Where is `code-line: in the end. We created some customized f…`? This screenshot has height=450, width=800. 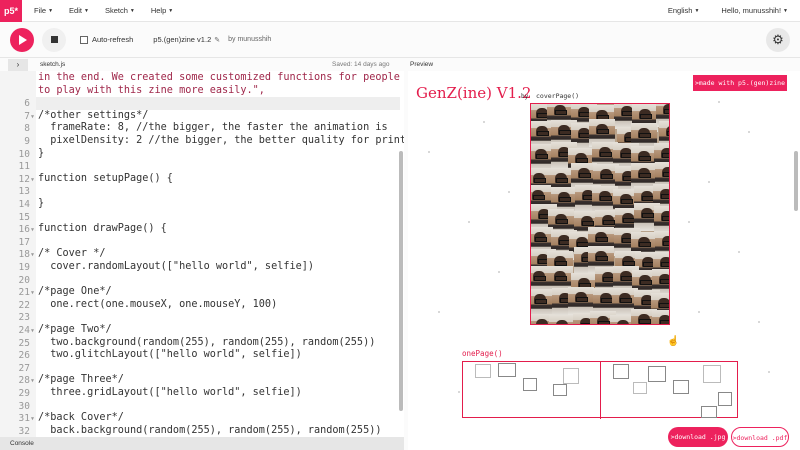 code-line: in the end. We created some customized f… is located at coordinates (219, 77).